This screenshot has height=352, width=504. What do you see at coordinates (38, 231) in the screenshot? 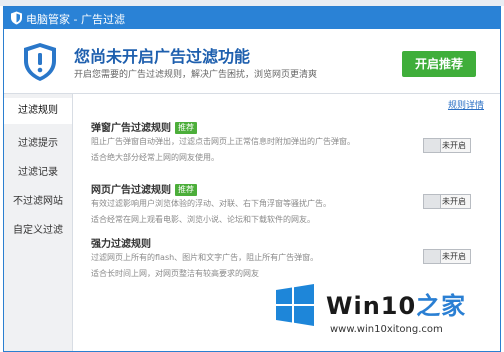
I see `sidebar-item-custom-filter: 自定义过滤` at bounding box center [38, 231].